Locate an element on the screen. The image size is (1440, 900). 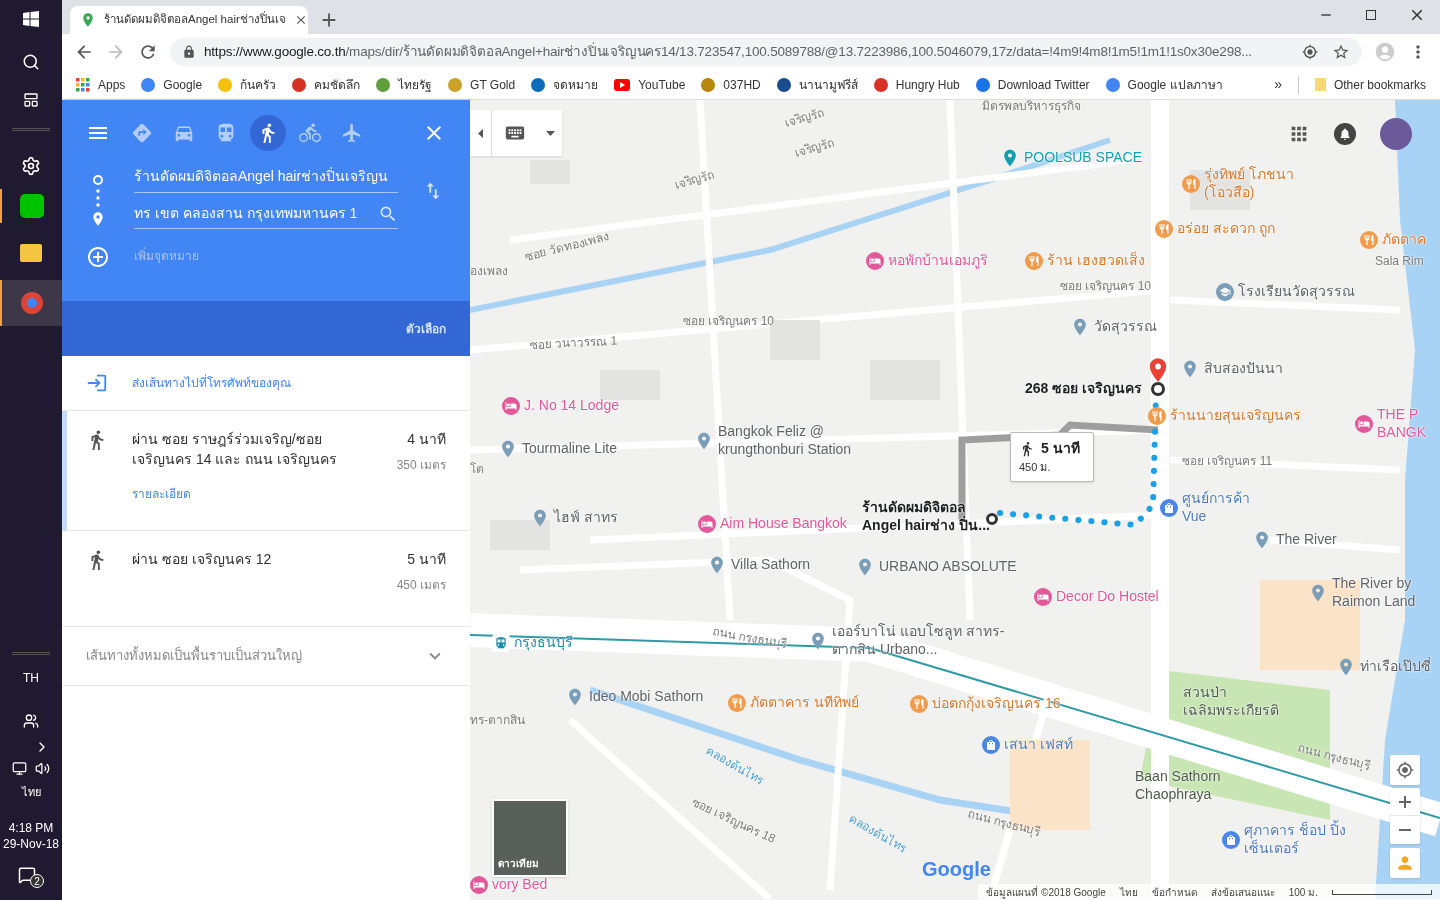
send-to-phone-link: ส่งเส้นทางไปที่โทรศัพท์ของคุณ is located at coordinates (211, 383).